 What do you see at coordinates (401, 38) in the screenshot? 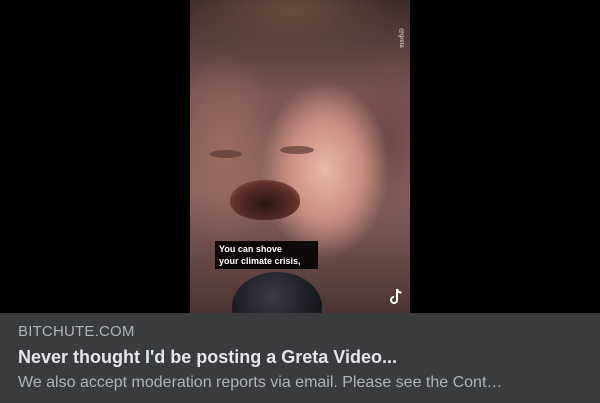
I see `tiktok-watermark-text: @greta` at bounding box center [401, 38].